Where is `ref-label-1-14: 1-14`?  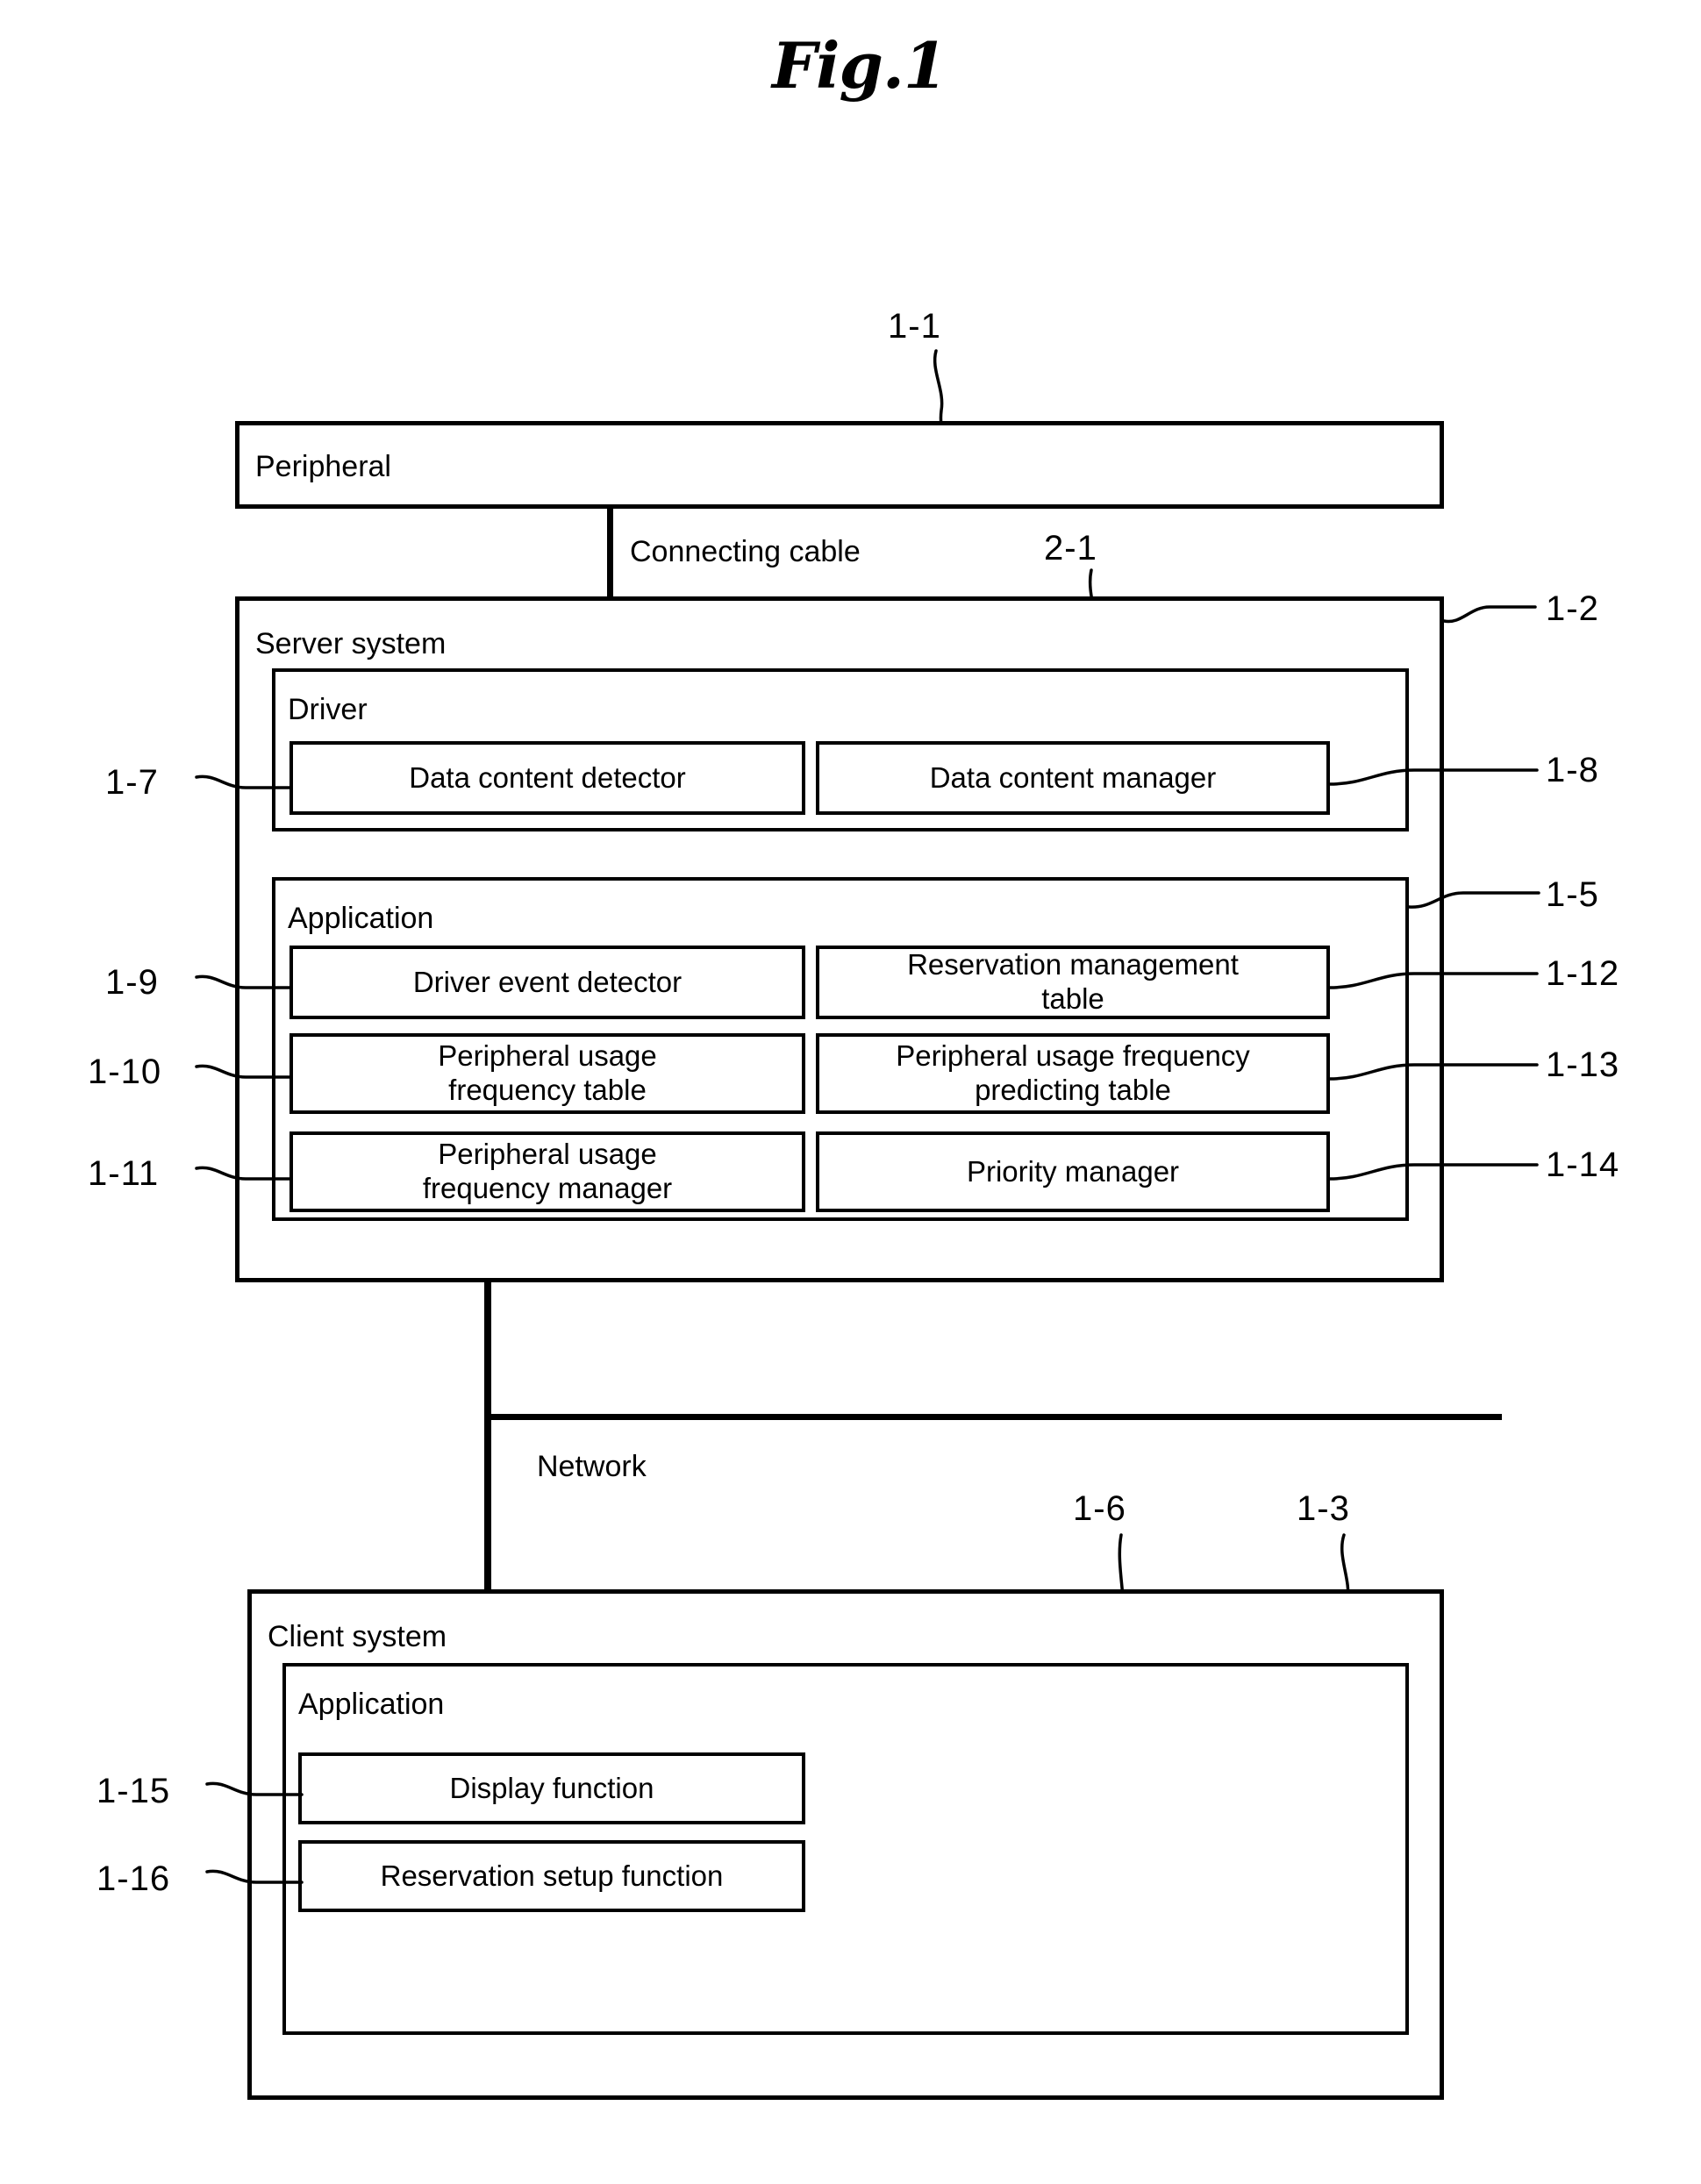
ref-label-1-14: 1-14 is located at coordinates (1583, 1165).